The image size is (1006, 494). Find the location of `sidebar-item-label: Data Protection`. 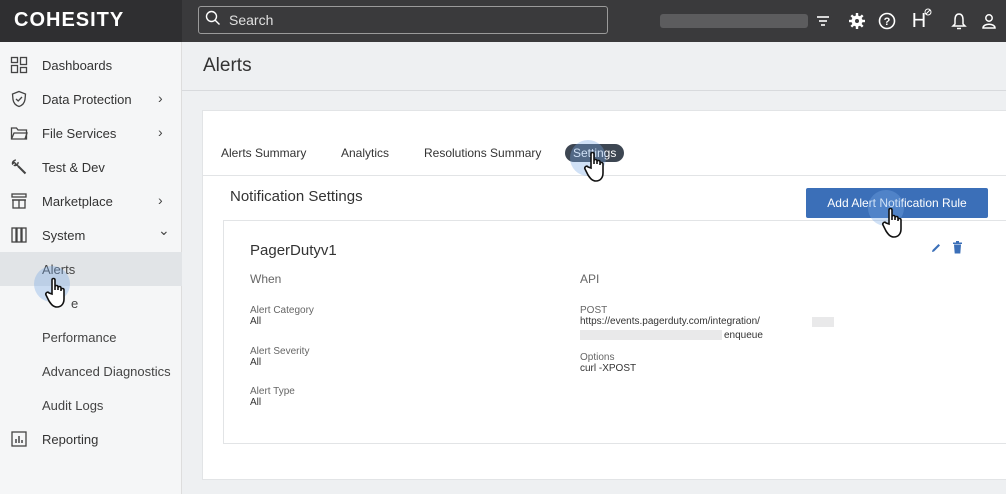

sidebar-item-label: Data Protection is located at coordinates (87, 99).